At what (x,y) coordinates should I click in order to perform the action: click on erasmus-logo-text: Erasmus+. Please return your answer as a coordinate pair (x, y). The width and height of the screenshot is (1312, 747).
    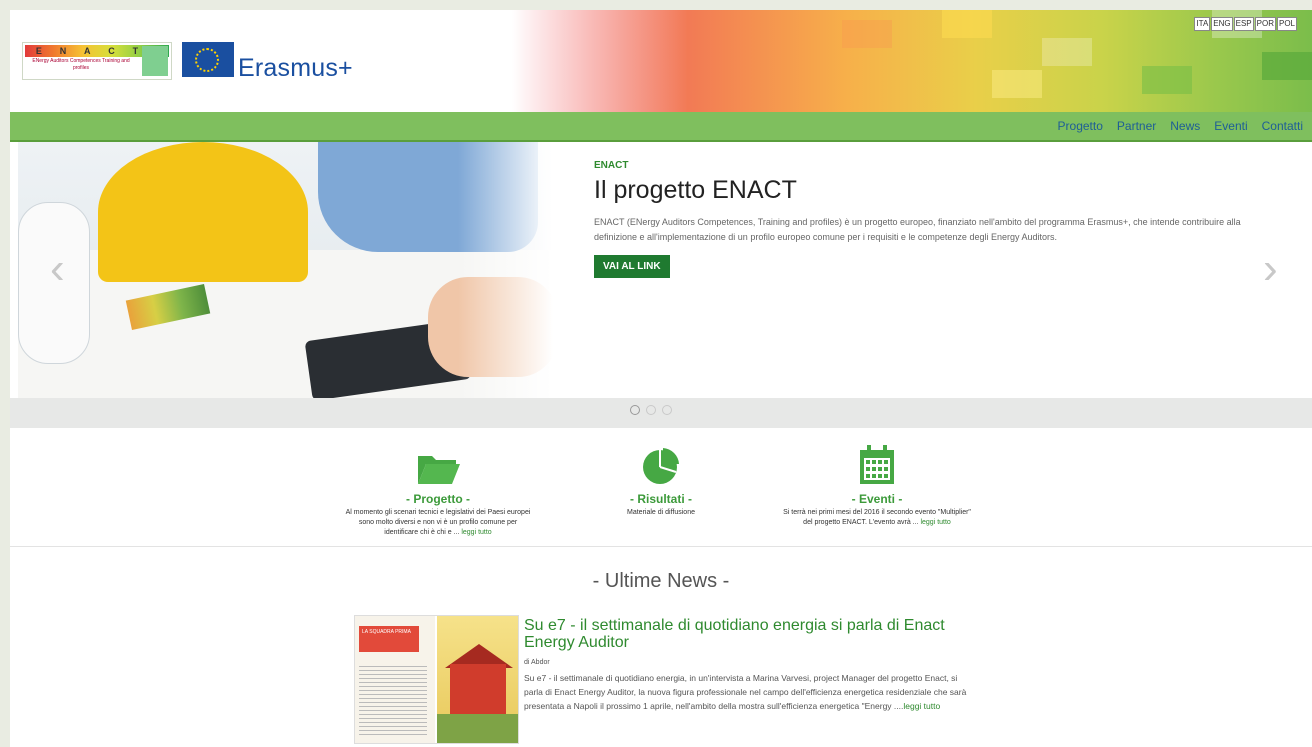
    Looking at the image, I should click on (295, 68).